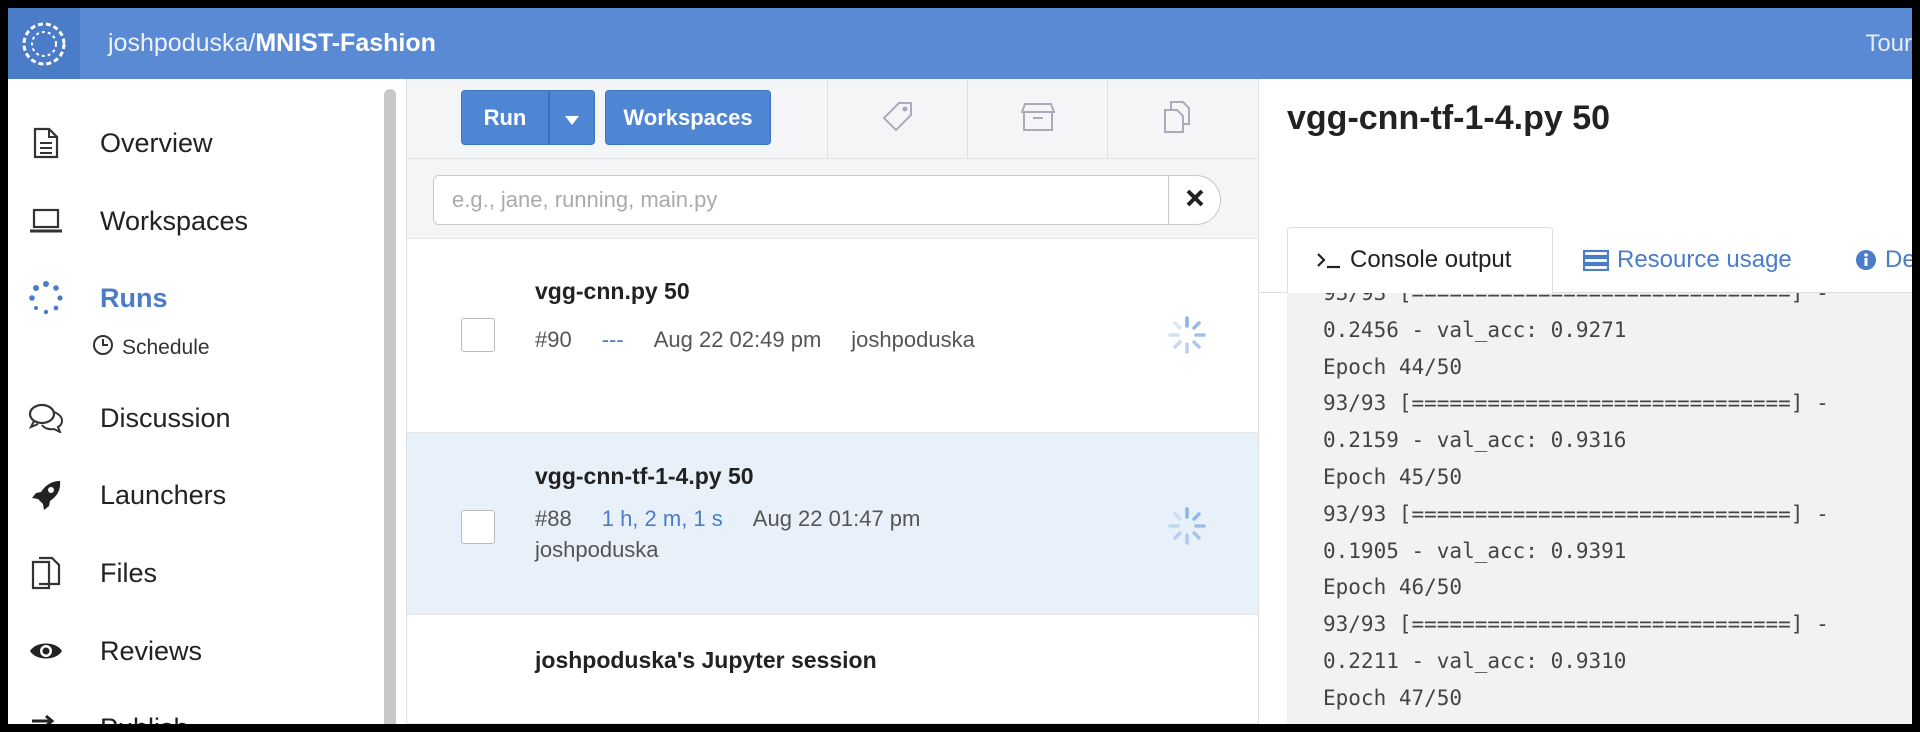 The width and height of the screenshot is (1920, 732). Describe the element at coordinates (178, 43) in the screenshot. I see `breadcrumb-owner: joshpoduska` at that location.